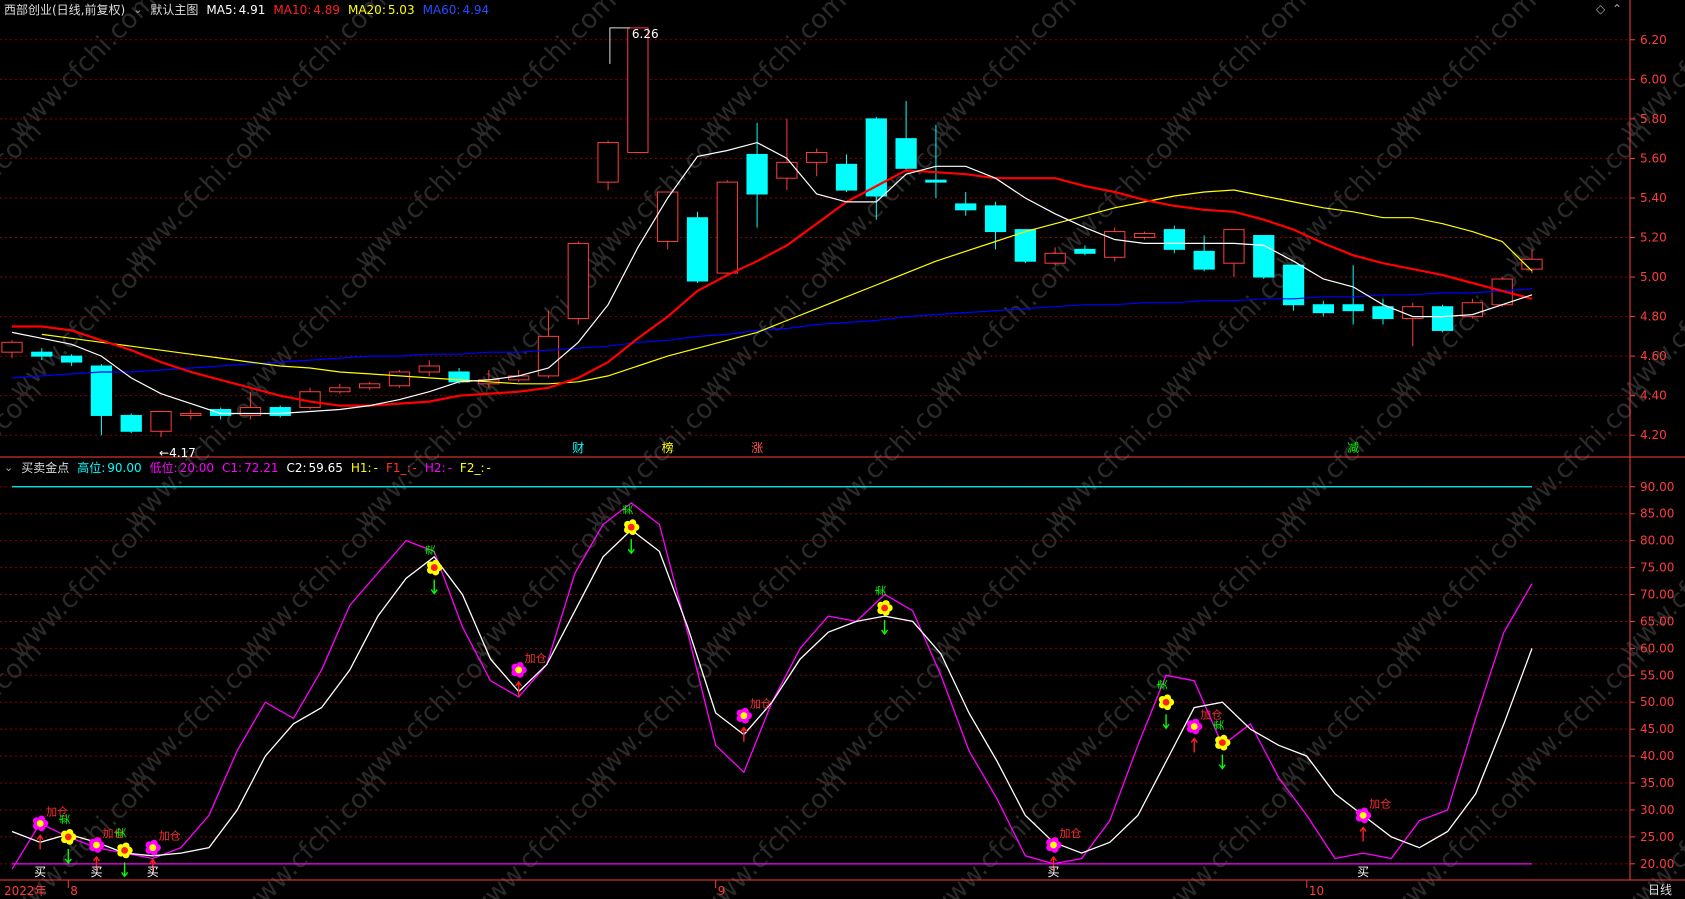 The width and height of the screenshot is (1685, 899). Describe the element at coordinates (441, 9) in the screenshot. I see `ma60-label: MA60:` at that location.